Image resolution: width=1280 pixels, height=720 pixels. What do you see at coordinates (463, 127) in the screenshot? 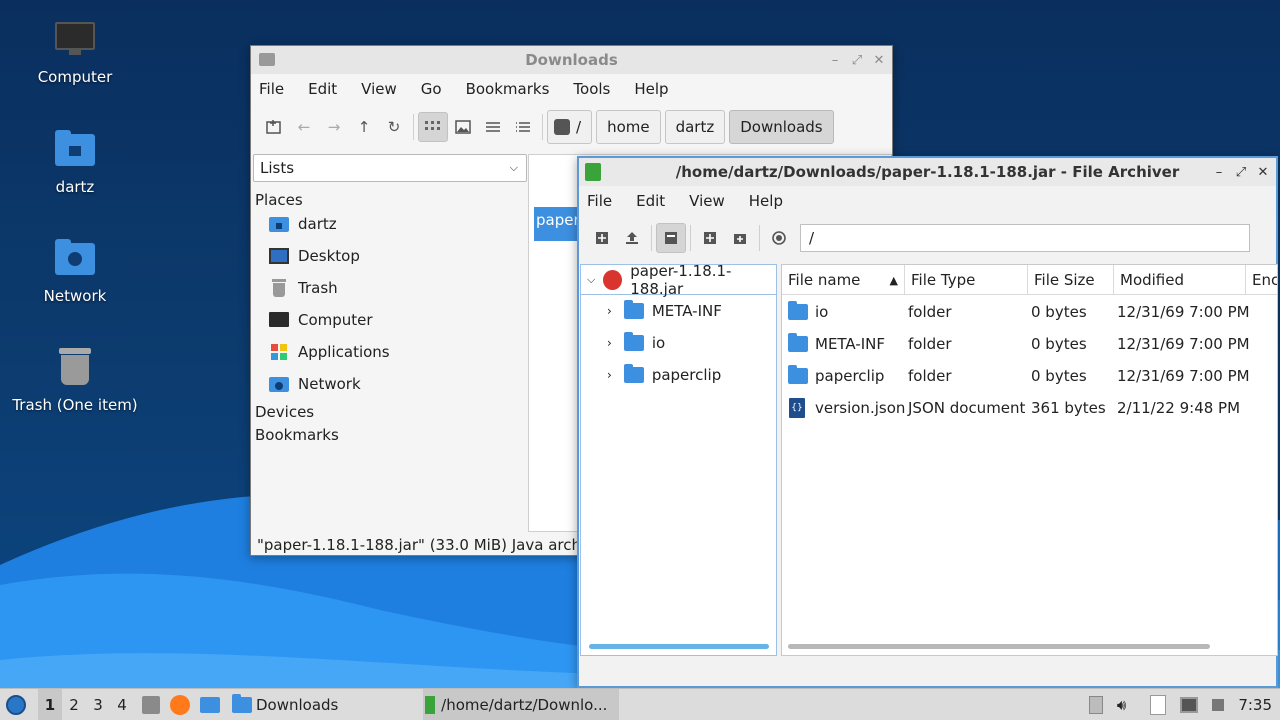
I see `thumbnail-view-icon` at bounding box center [463, 127].